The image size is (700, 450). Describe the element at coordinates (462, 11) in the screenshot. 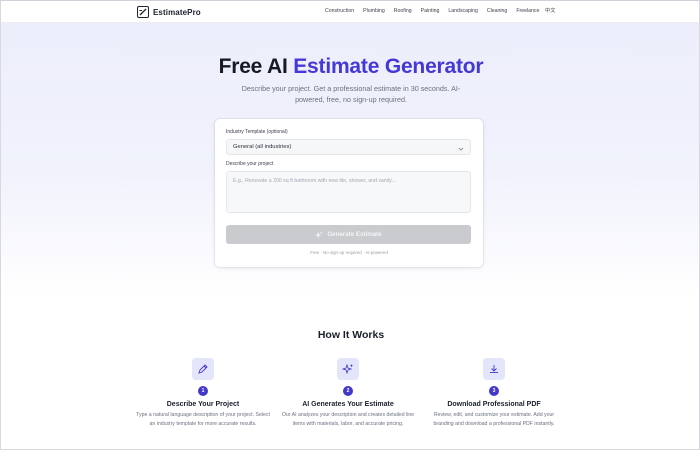

I see `nav-link-landscaping: Landscaping` at that location.